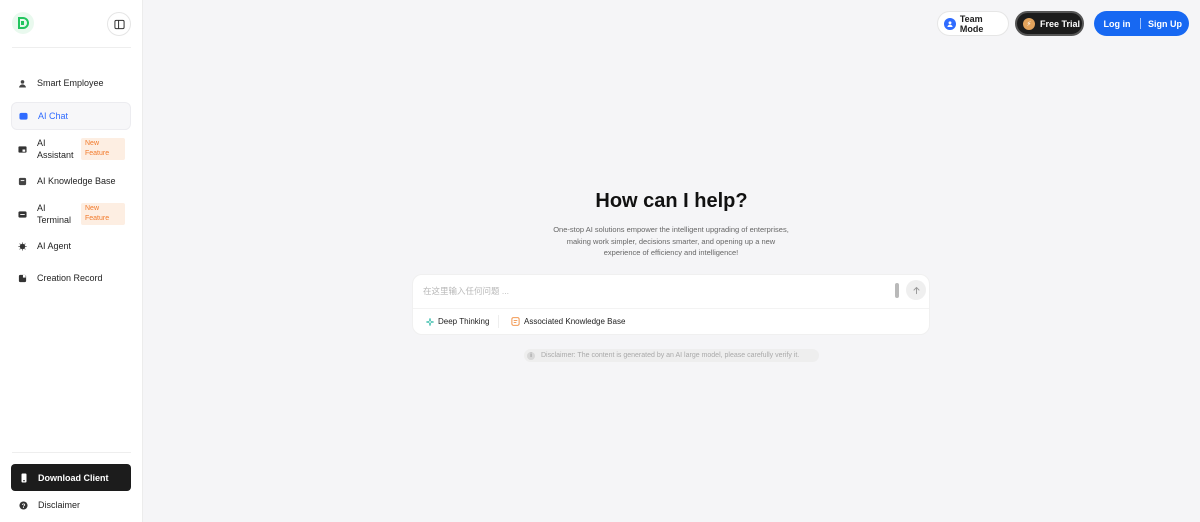 Image resolution: width=1200 pixels, height=522 pixels. Describe the element at coordinates (22, 246) in the screenshot. I see `agent-icon` at that location.